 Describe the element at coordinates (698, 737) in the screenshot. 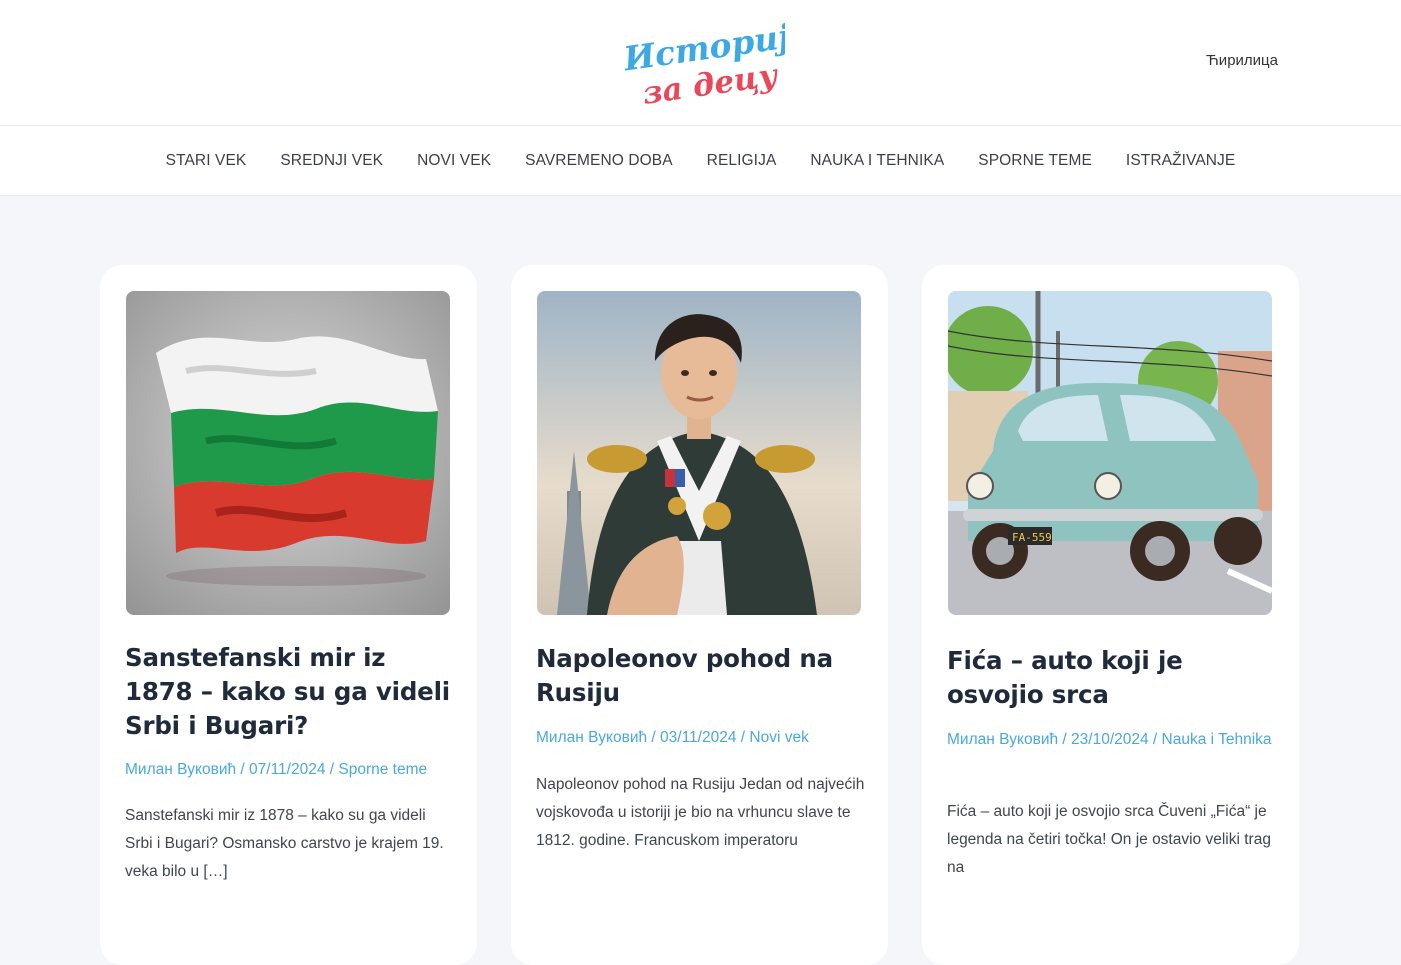

I see `post-date: 03/11/2024` at that location.